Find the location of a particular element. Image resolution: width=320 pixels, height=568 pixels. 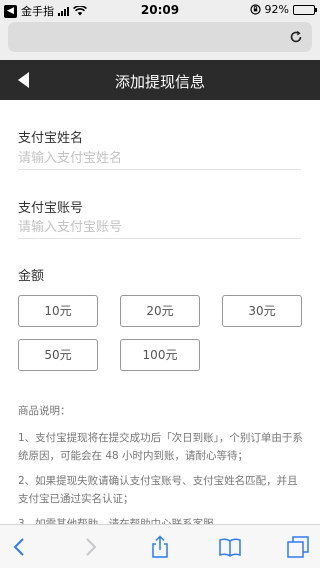

amount-option-30: 30元 is located at coordinates (262, 311).